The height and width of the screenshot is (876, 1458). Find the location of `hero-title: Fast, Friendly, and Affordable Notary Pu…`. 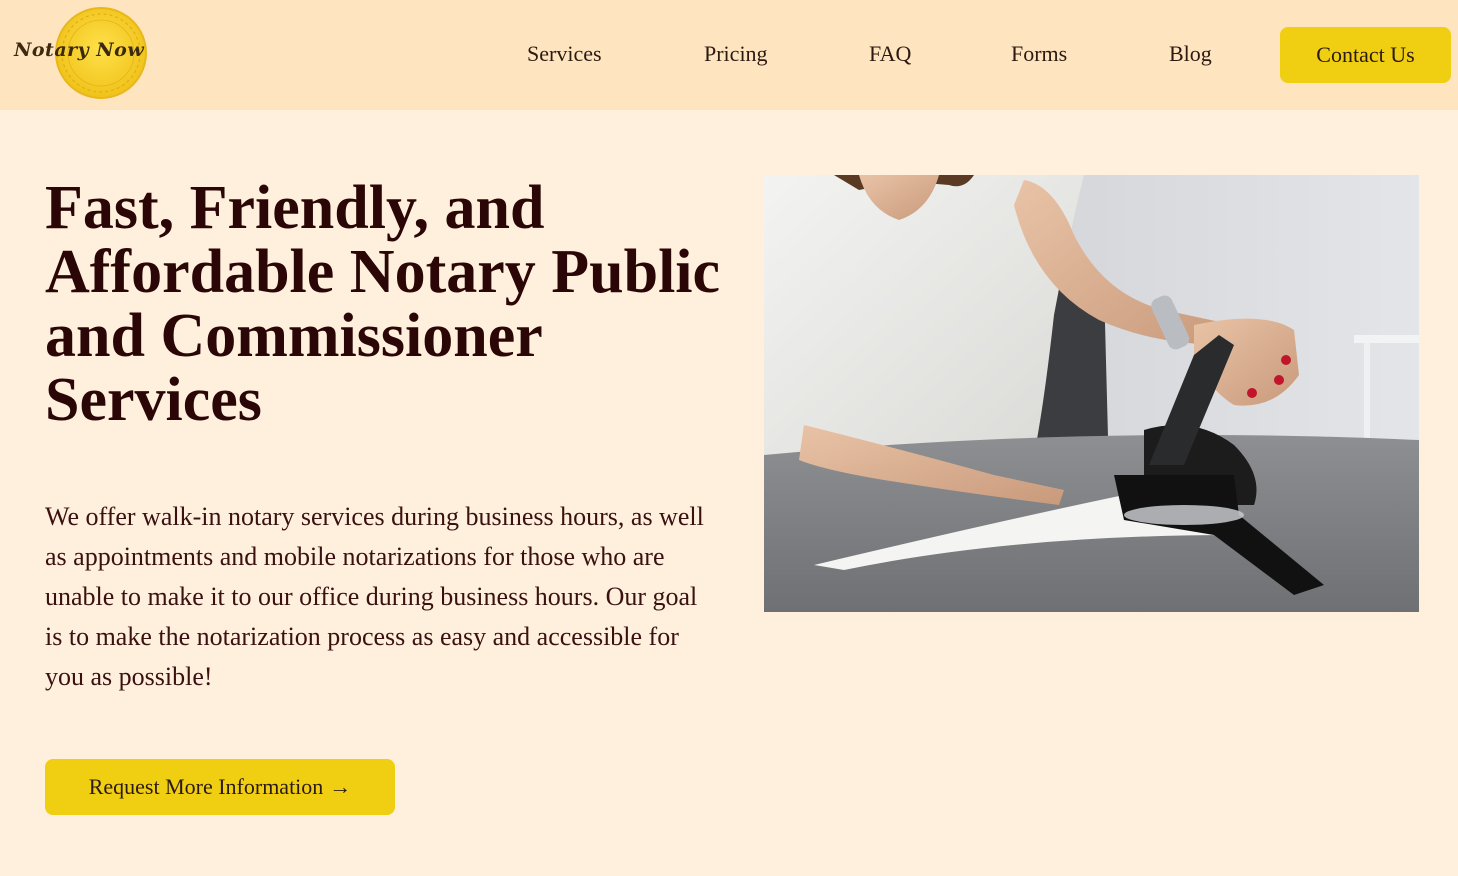

hero-title: Fast, Friendly, and Affordable Notary Pu… is located at coordinates (383, 304).